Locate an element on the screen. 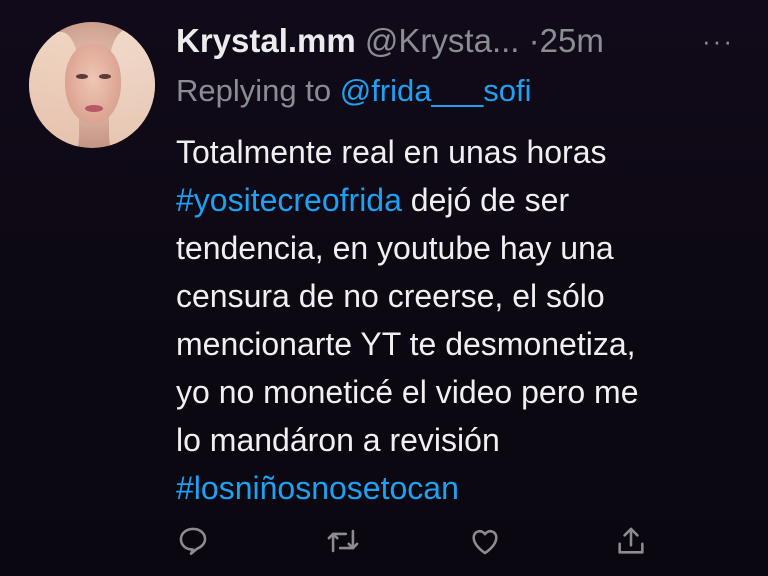  tweet-line: censura de no creerse, el sólo is located at coordinates (466, 296).